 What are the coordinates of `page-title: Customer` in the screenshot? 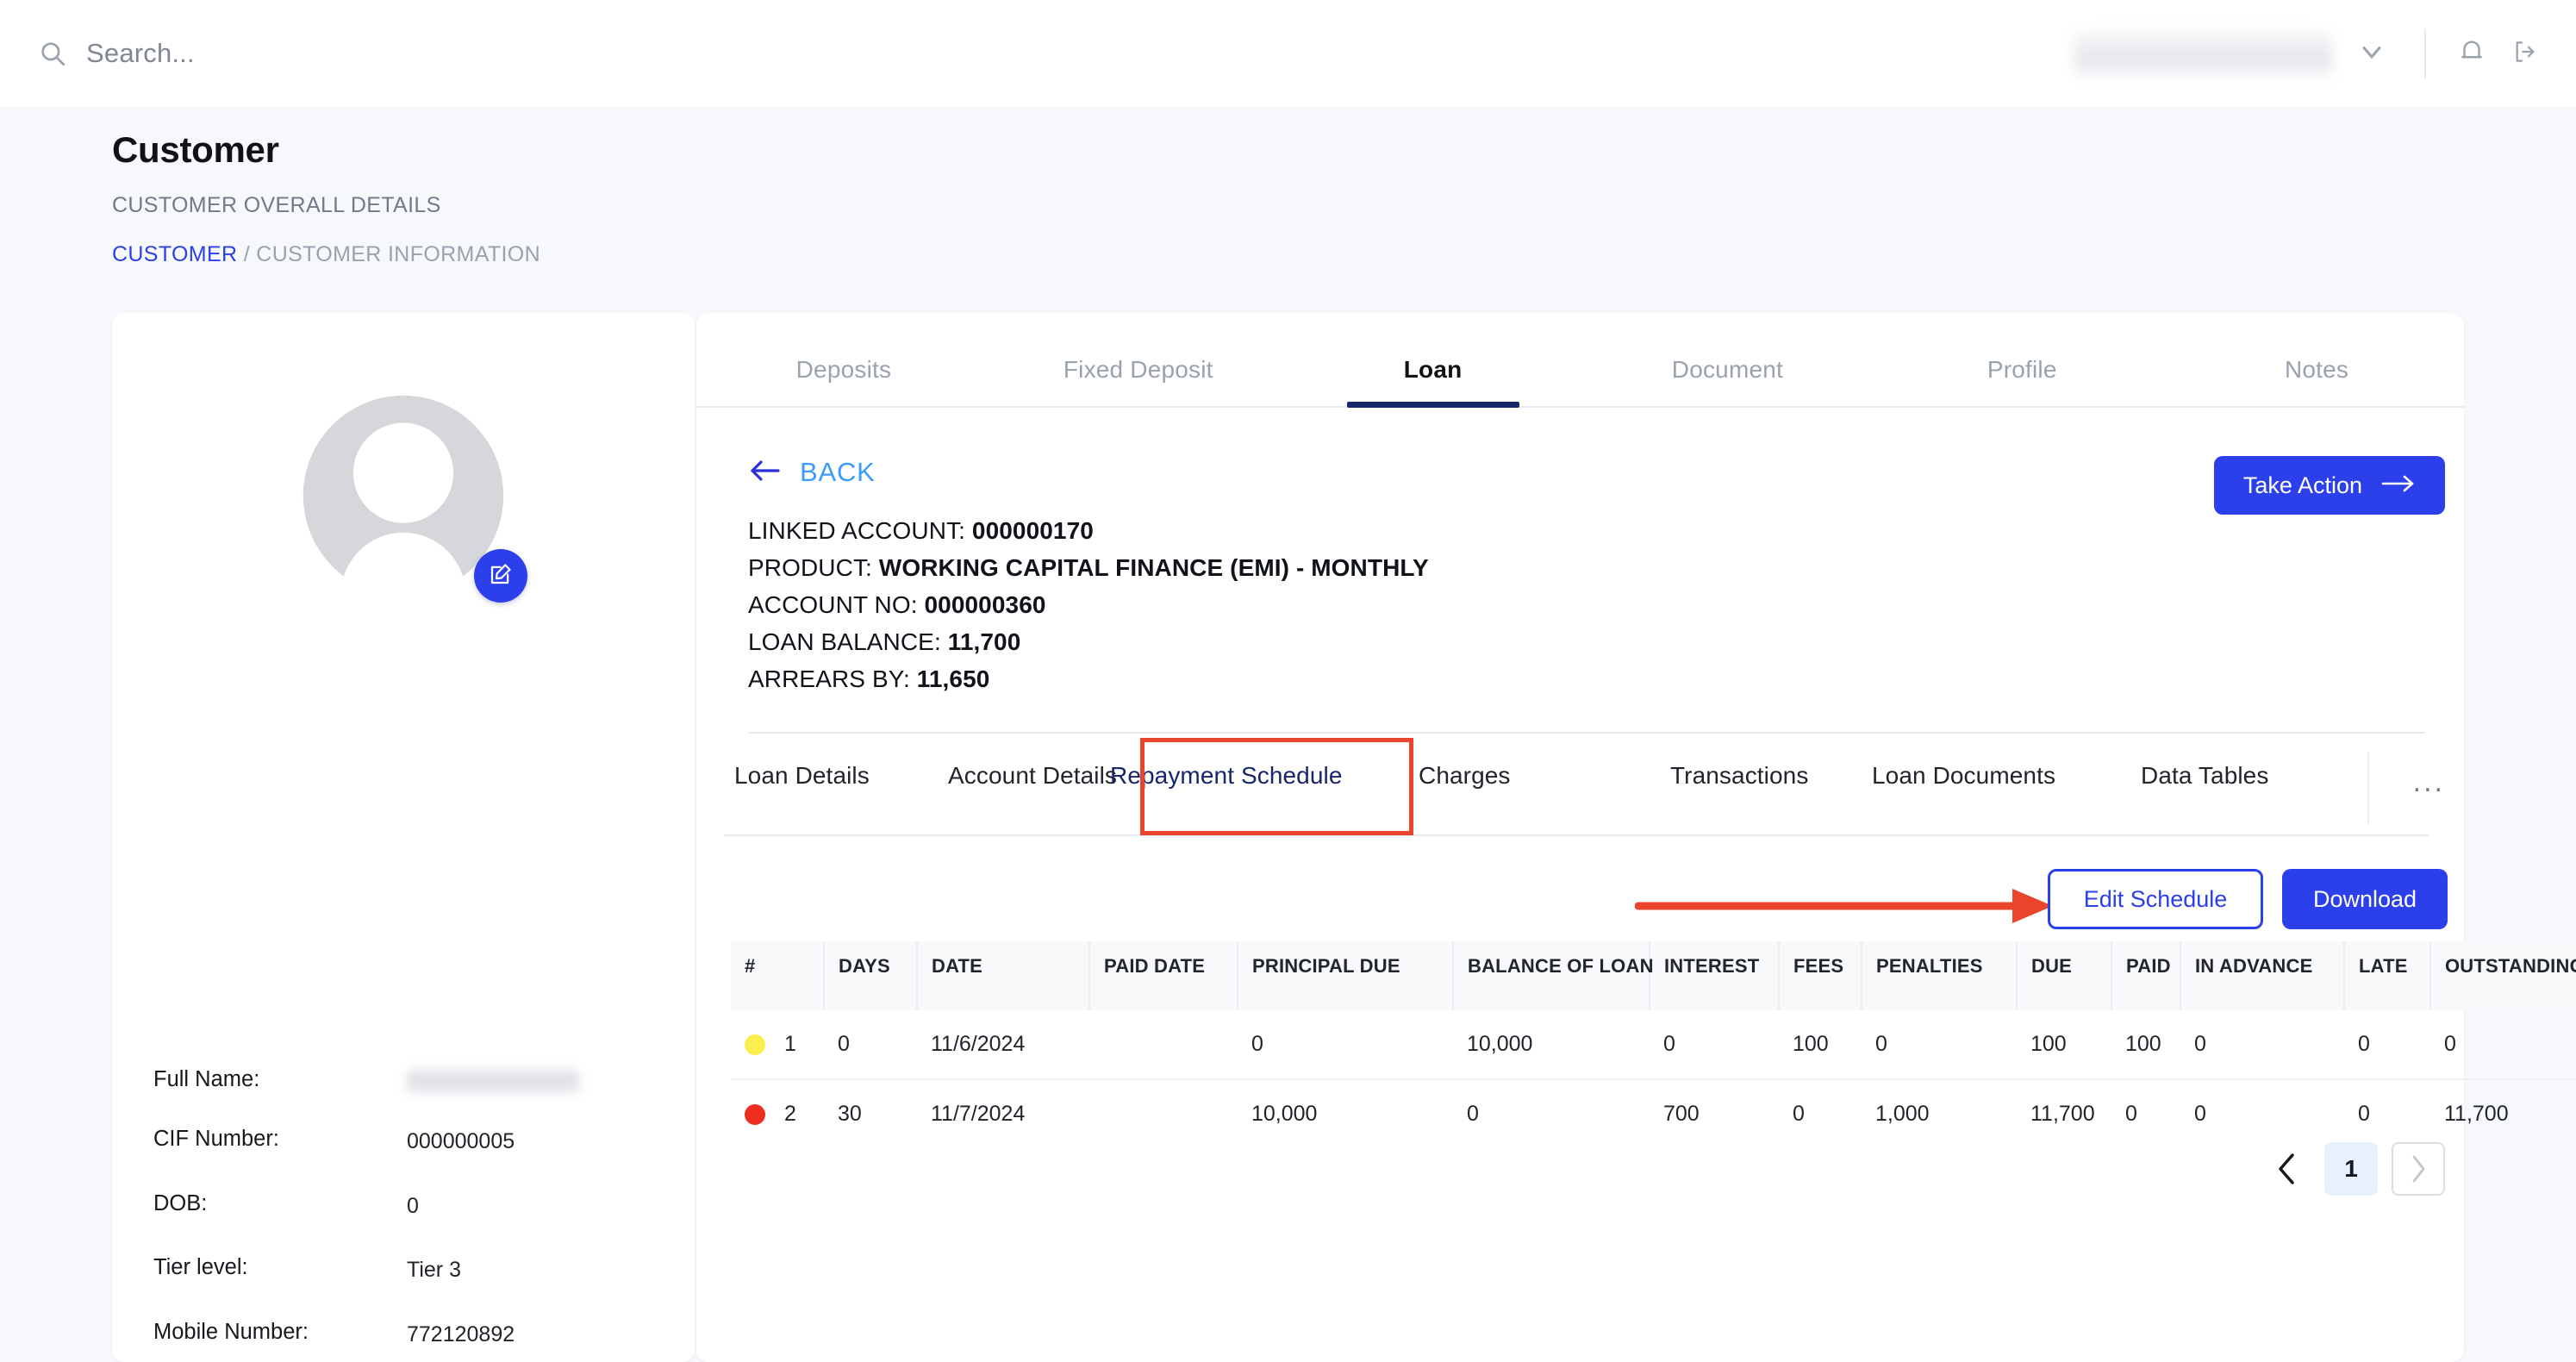 It's located at (195, 149).